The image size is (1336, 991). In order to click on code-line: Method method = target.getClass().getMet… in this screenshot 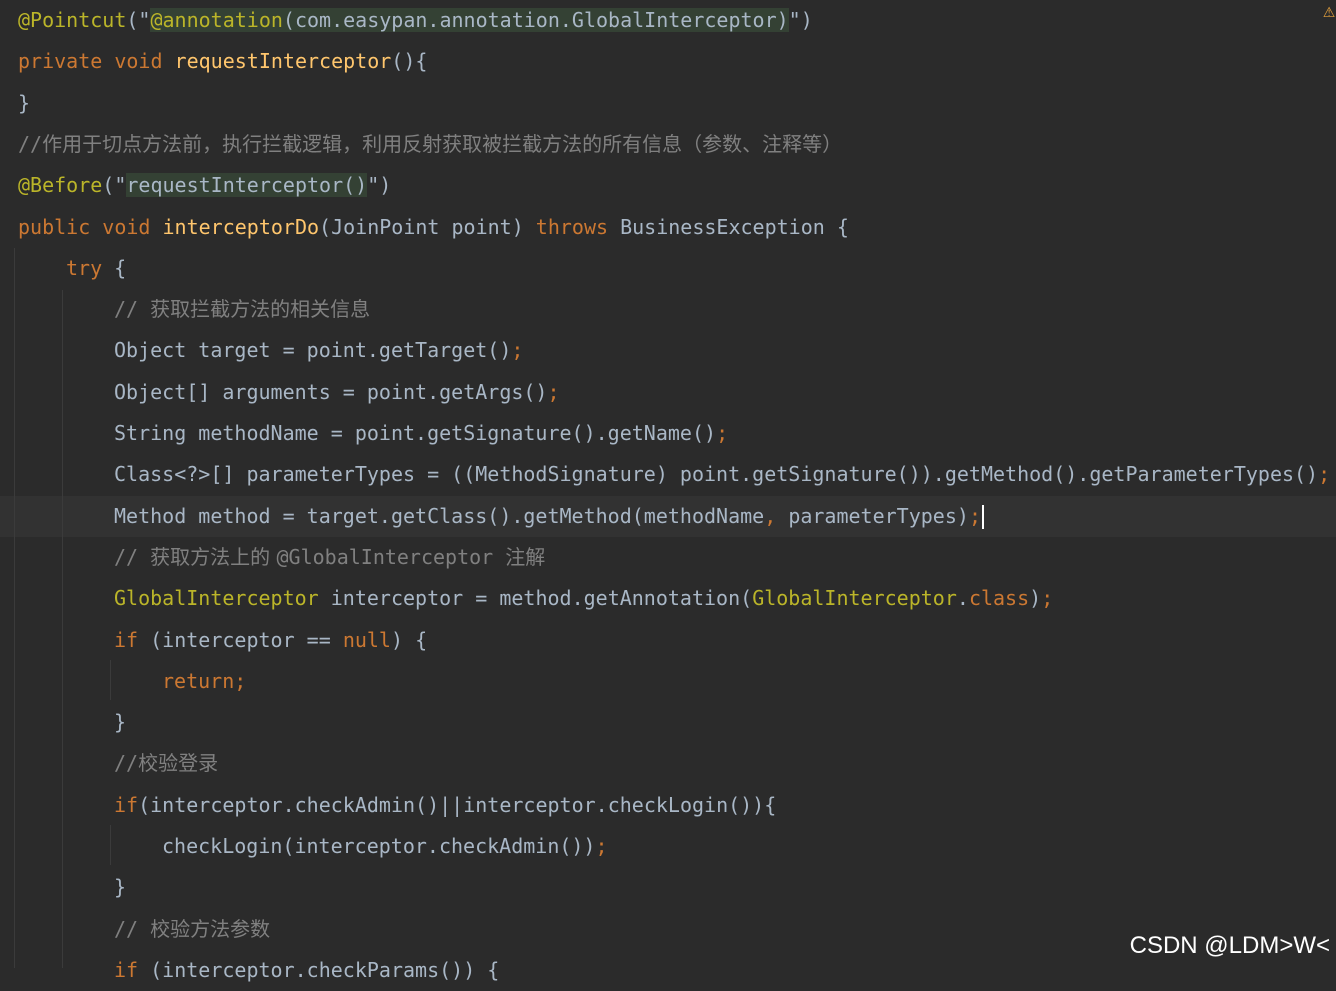, I will do `click(668, 516)`.